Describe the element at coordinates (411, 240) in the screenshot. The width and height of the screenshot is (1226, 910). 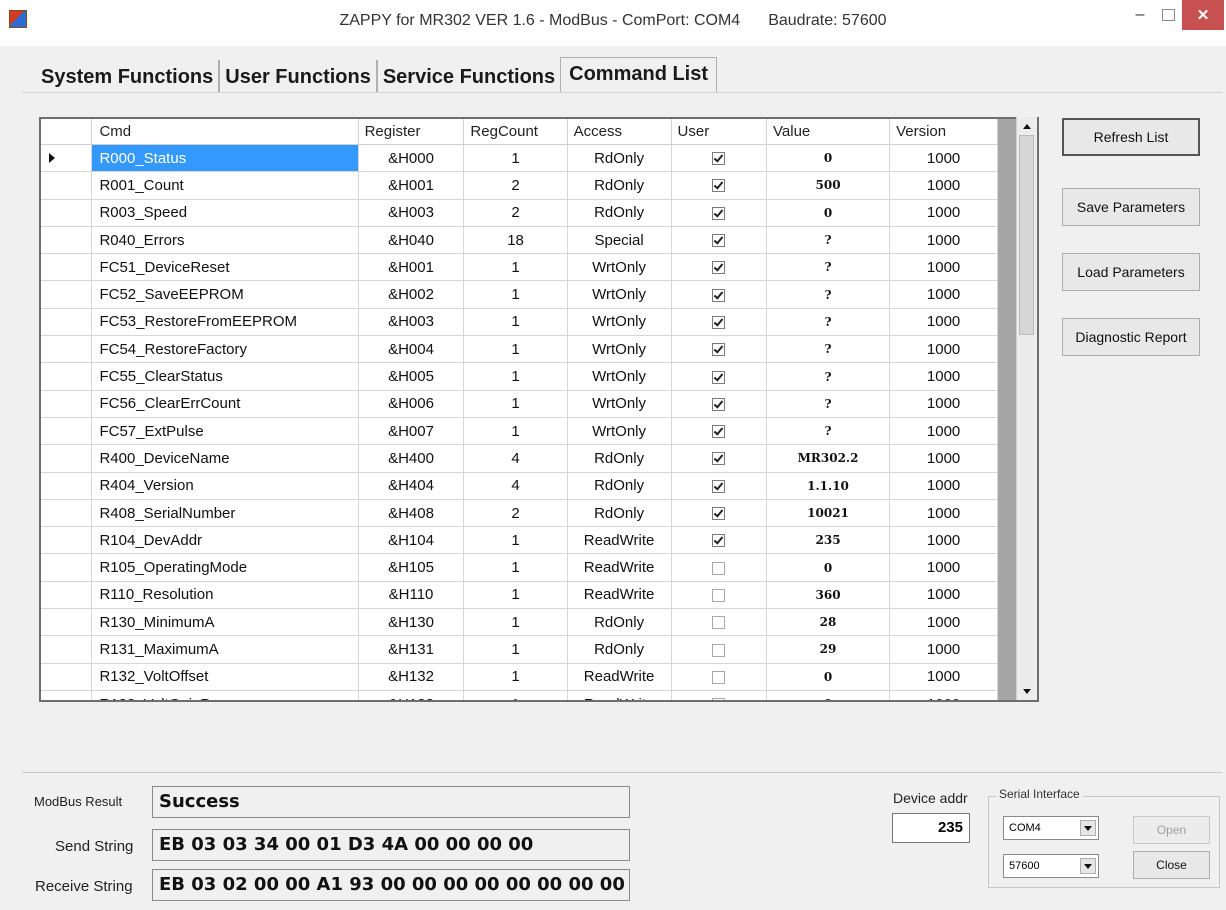
I see `cell-register: &H040` at that location.